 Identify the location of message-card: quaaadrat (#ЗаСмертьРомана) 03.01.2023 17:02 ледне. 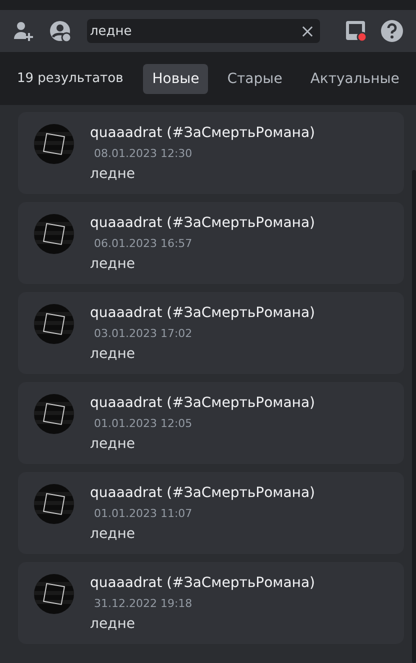
(211, 333).